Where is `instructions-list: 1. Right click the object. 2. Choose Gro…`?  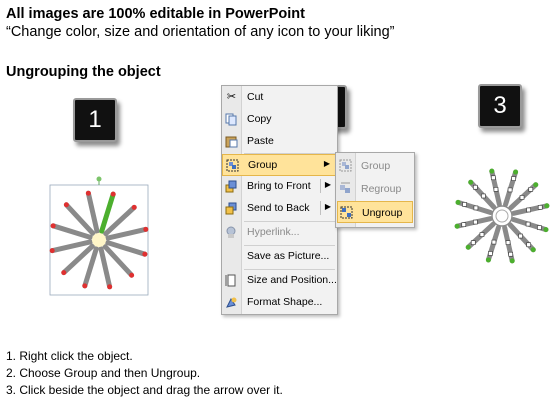
instructions-list: 1. Right click the object. 2. Choose Gro… is located at coordinates (144, 373).